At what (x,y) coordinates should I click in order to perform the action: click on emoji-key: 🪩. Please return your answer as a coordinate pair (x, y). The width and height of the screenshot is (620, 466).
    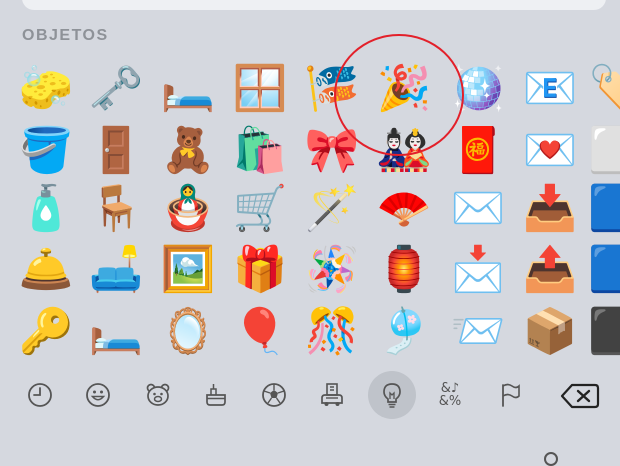
    Looking at the image, I should click on (478, 89).